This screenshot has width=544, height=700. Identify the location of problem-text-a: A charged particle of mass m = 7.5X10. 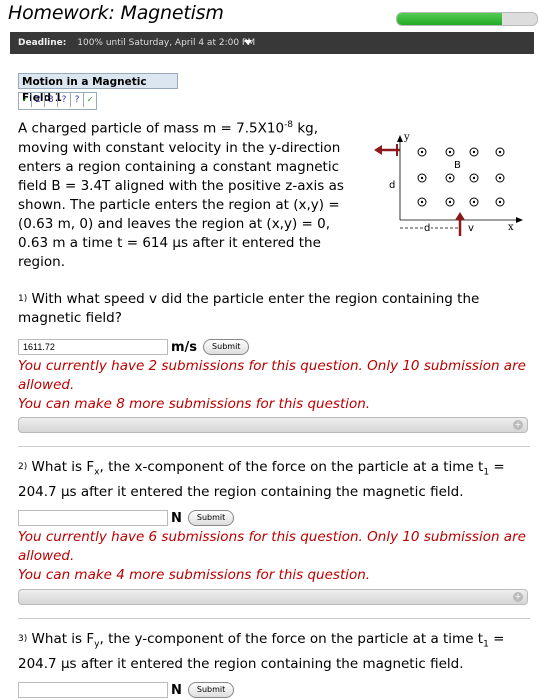
(151, 128).